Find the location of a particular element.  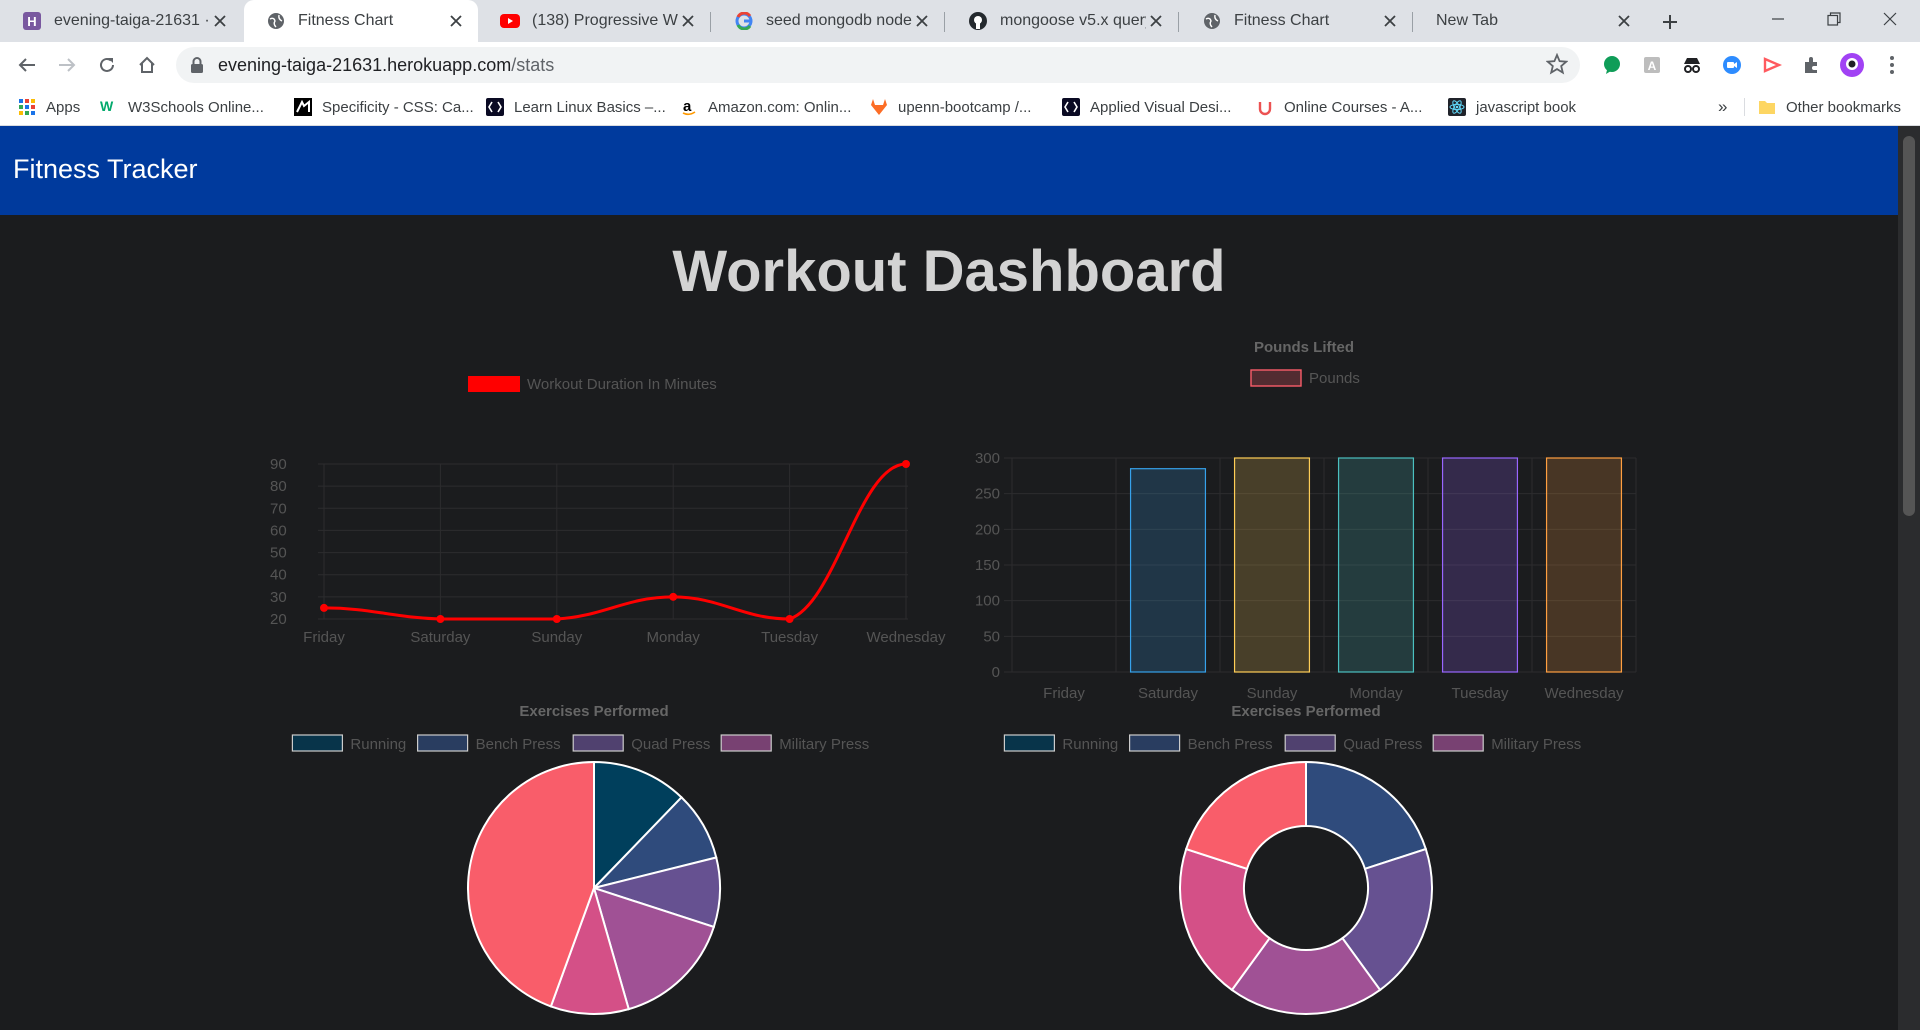

y-tick-label: 50 is located at coordinates (278, 553).